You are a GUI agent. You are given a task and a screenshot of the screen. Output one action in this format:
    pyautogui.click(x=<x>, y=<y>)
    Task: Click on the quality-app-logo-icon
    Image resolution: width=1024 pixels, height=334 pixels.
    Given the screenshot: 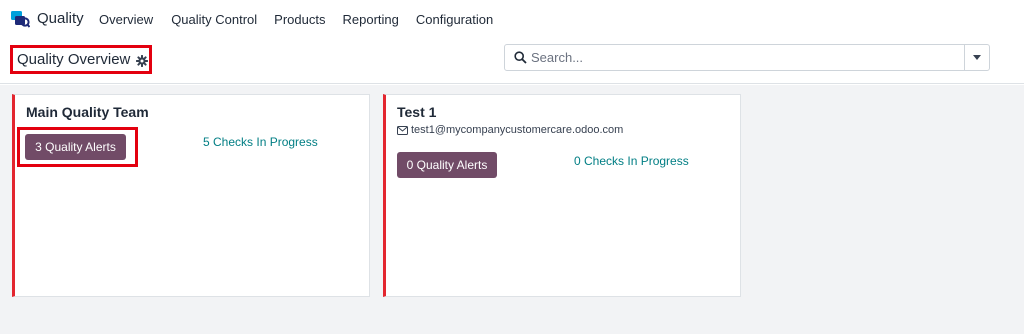 What is the action you would take?
    pyautogui.click(x=21, y=18)
    